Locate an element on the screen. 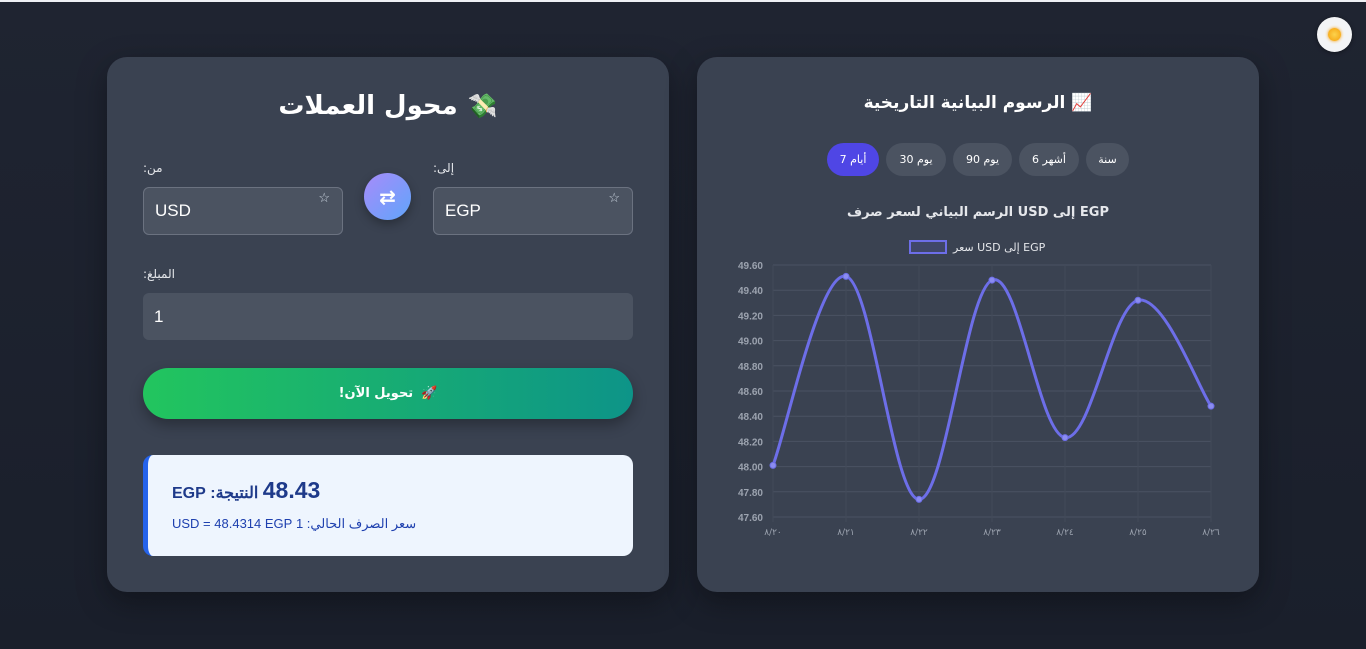 The image size is (1366, 649). x-tick-label: ٨/٢٣ is located at coordinates (992, 533).